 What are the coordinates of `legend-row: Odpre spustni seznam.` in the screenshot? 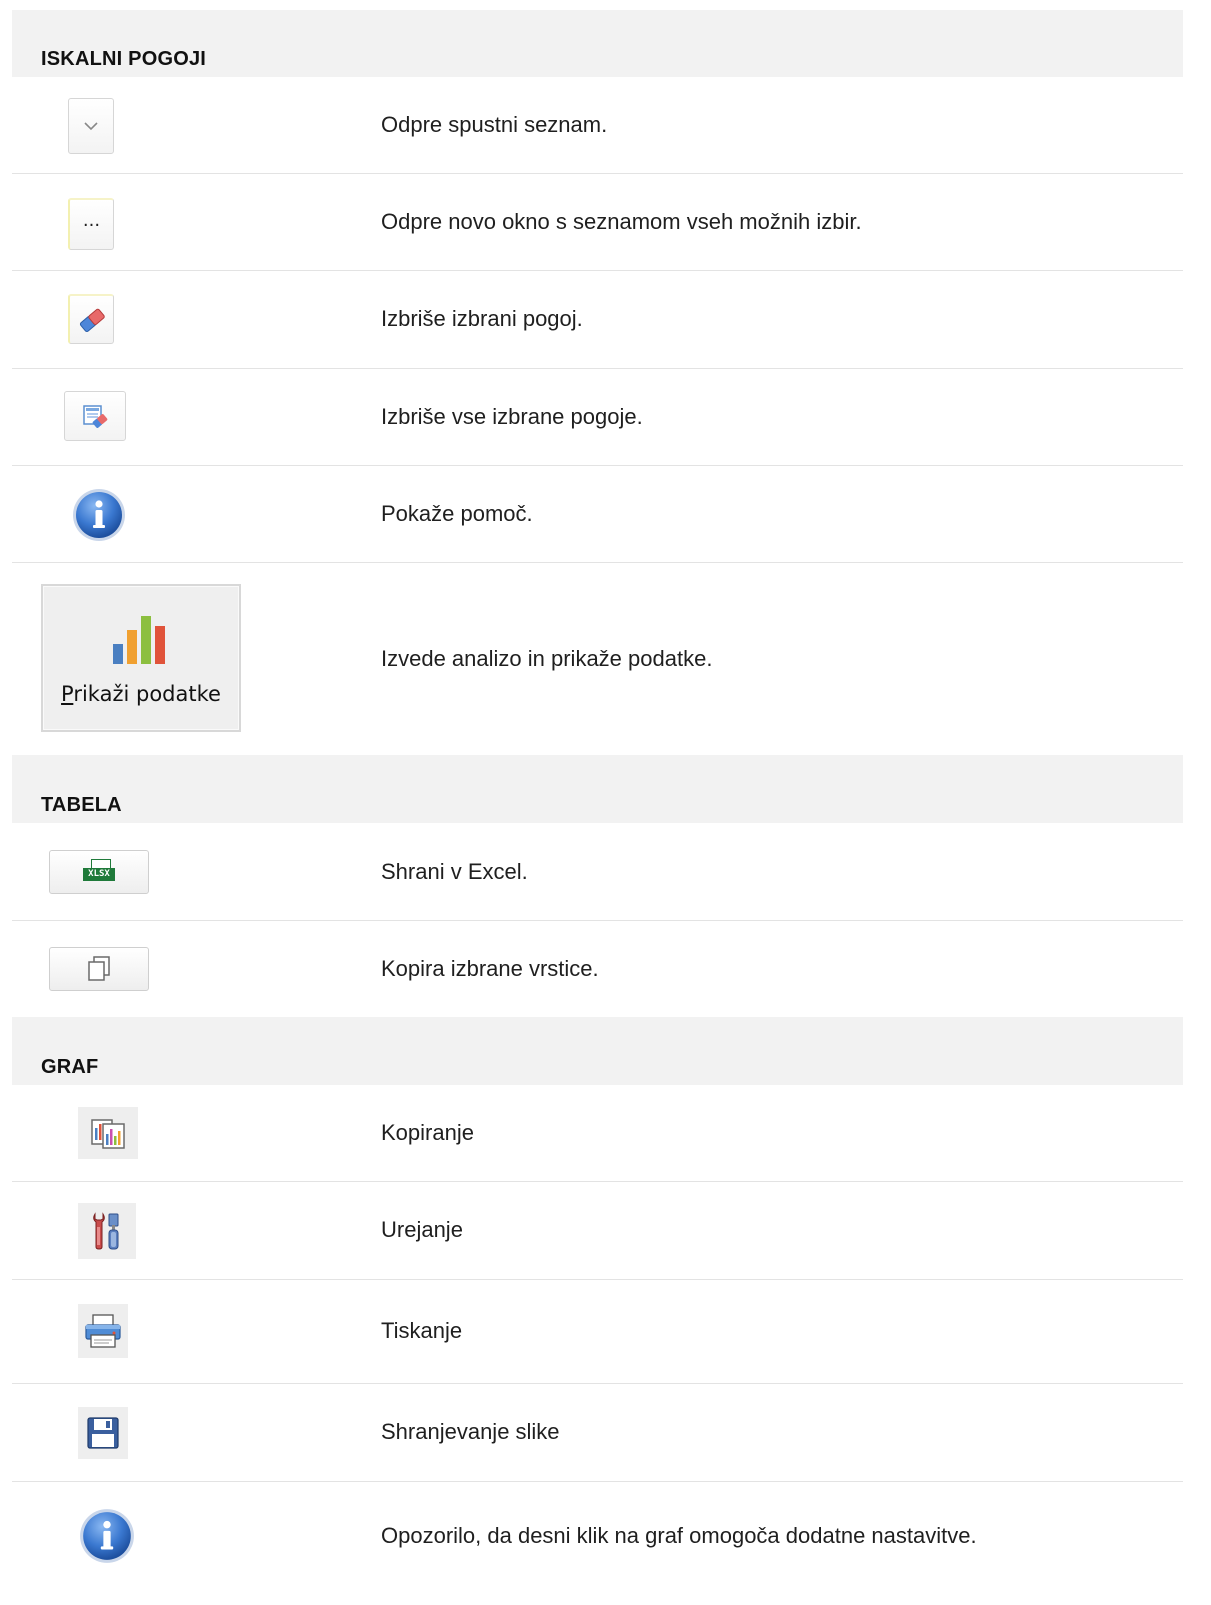 It's located at (597, 125).